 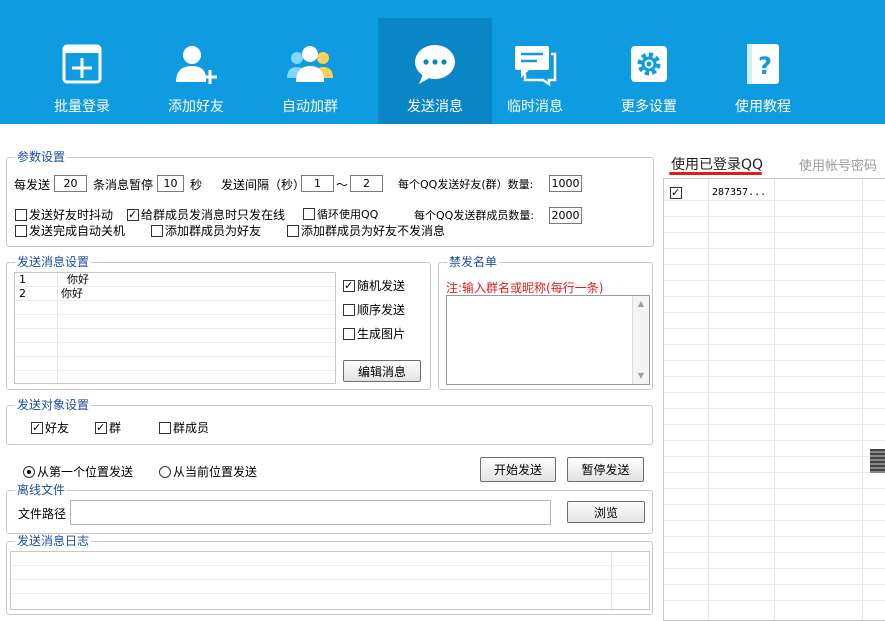 I want to click on opt-shutdown-label: 发送完成自动关机, so click(x=77, y=231).